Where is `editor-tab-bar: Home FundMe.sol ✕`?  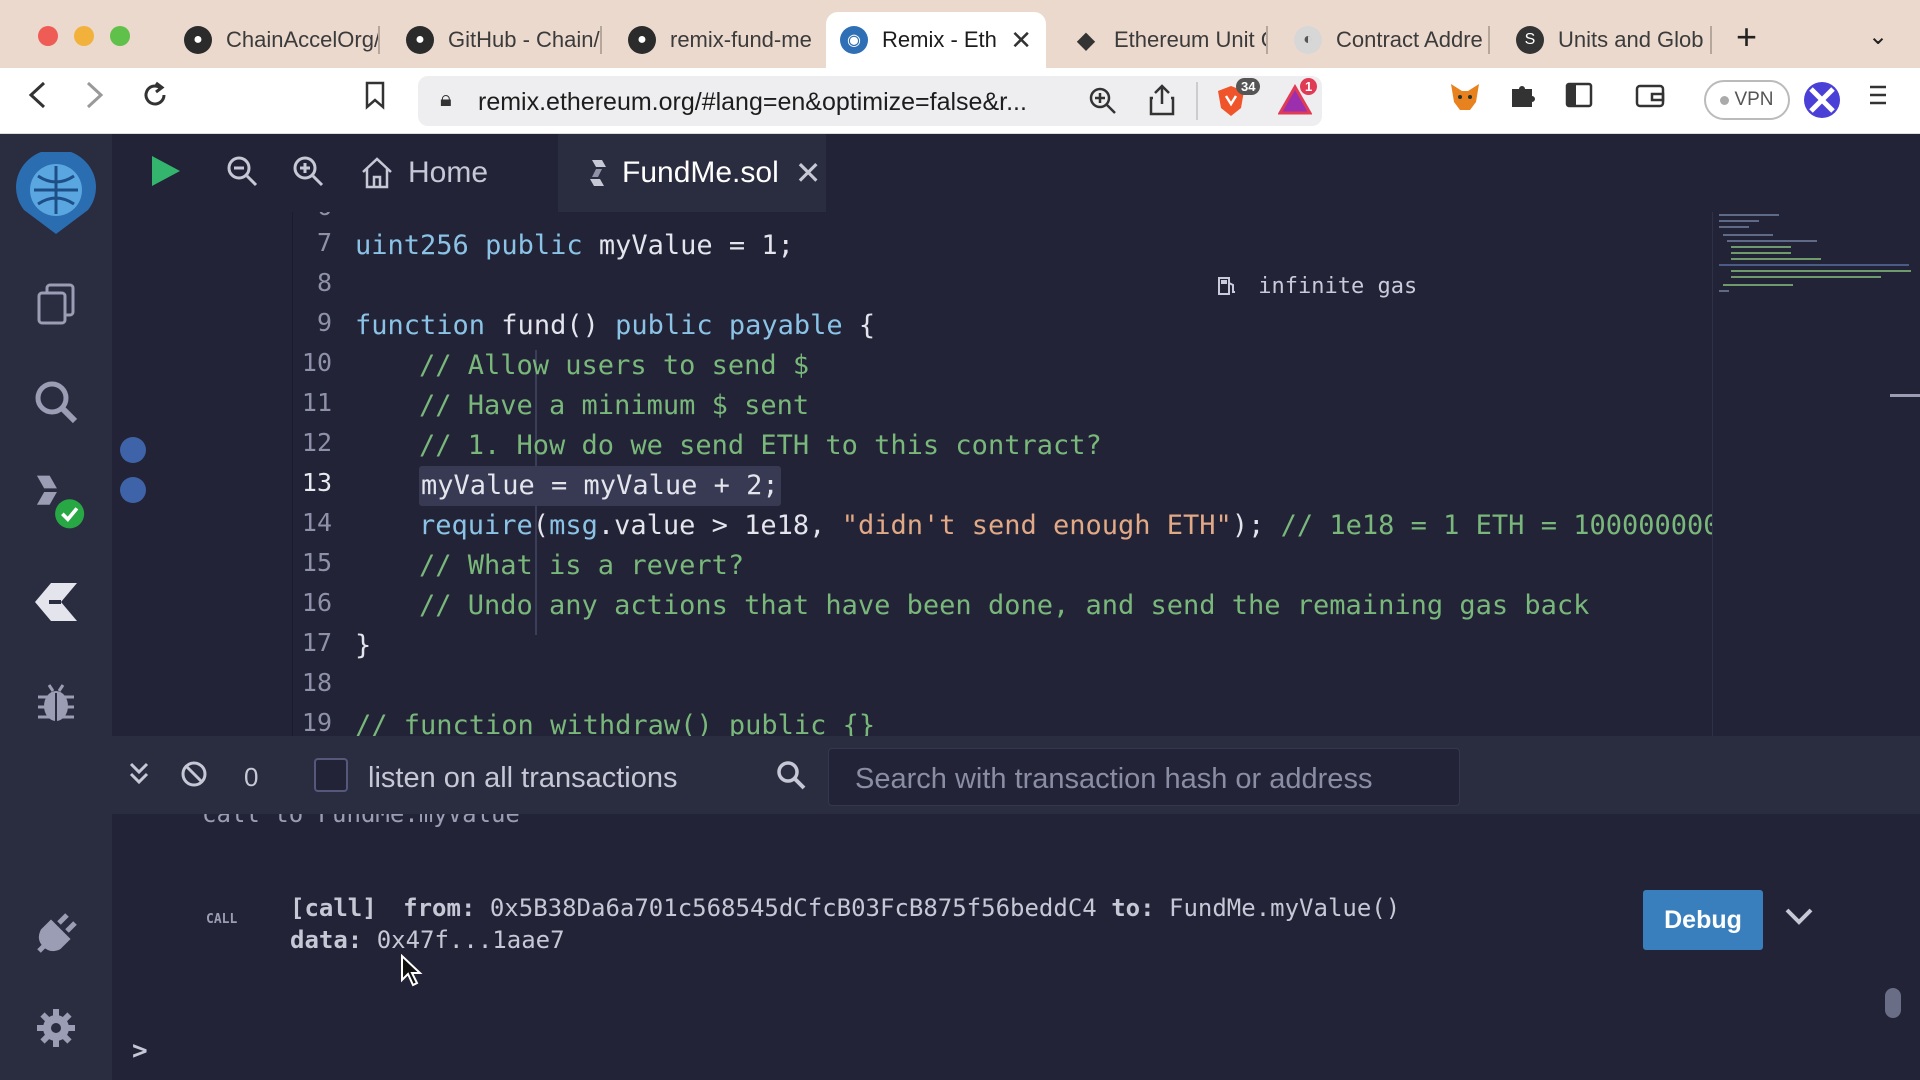
editor-tab-bar: Home FundMe.sol ✕ is located at coordinates (1016, 173).